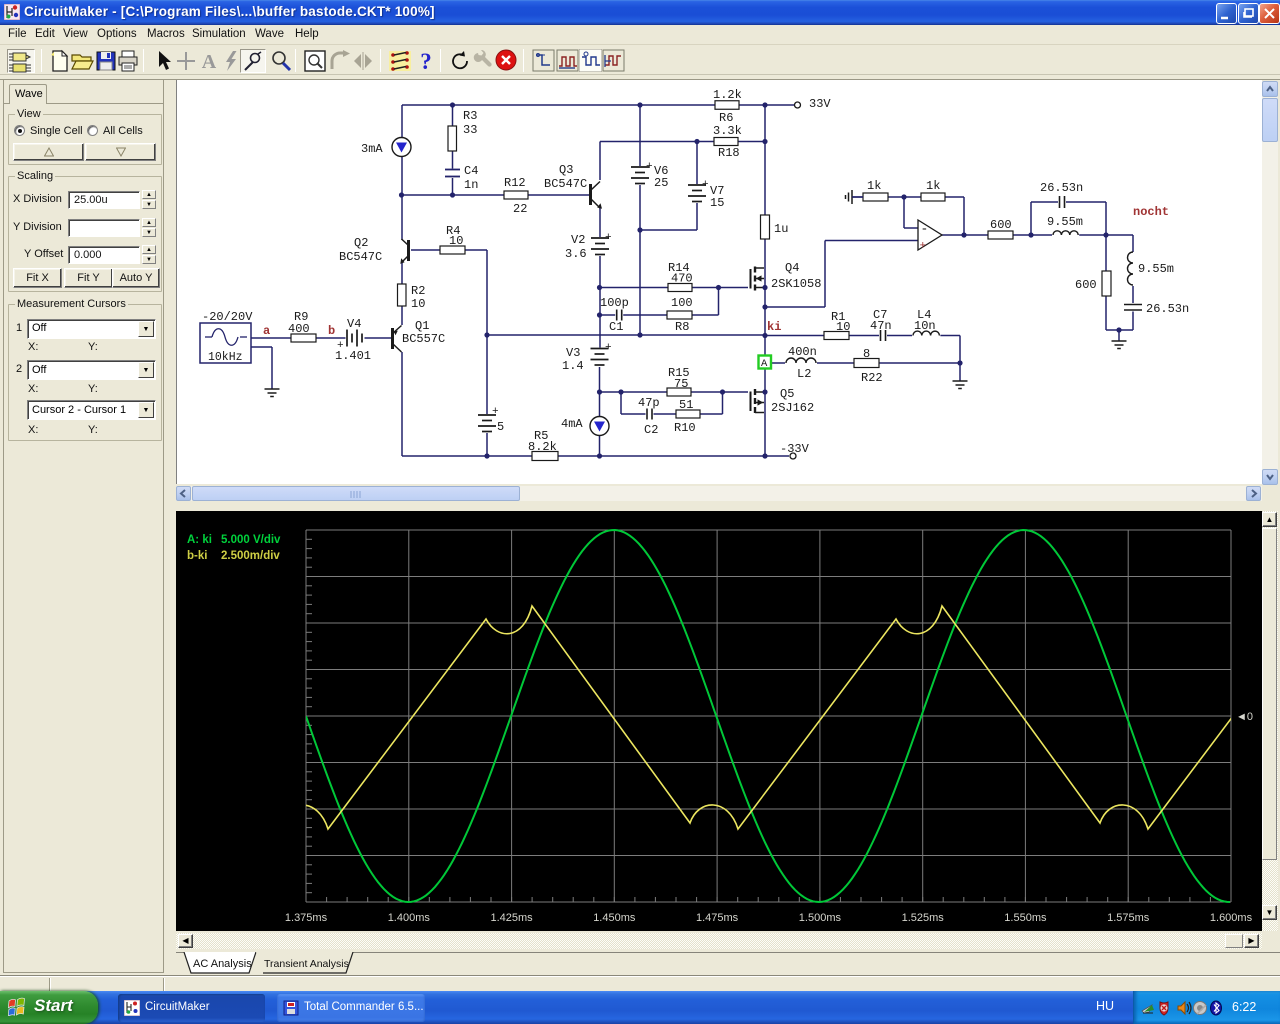  I want to click on svg-text: R22, so click(872, 378).